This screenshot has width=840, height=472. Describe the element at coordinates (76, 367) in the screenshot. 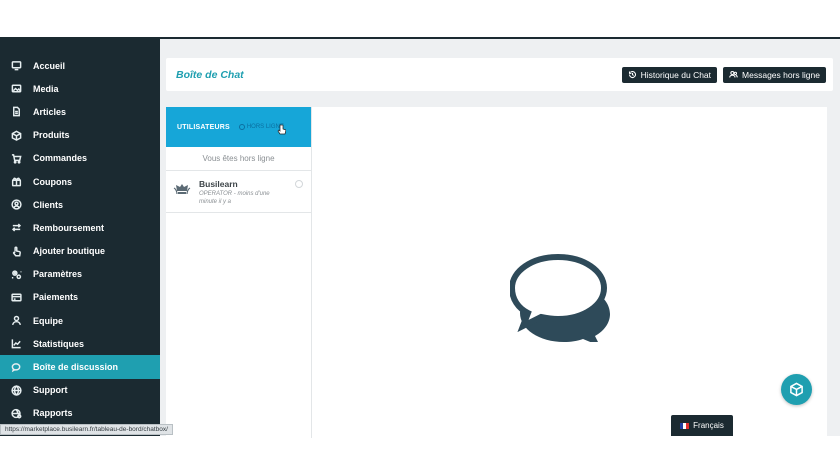

I see `sidebar-item-label: Boîte de discussion` at that location.